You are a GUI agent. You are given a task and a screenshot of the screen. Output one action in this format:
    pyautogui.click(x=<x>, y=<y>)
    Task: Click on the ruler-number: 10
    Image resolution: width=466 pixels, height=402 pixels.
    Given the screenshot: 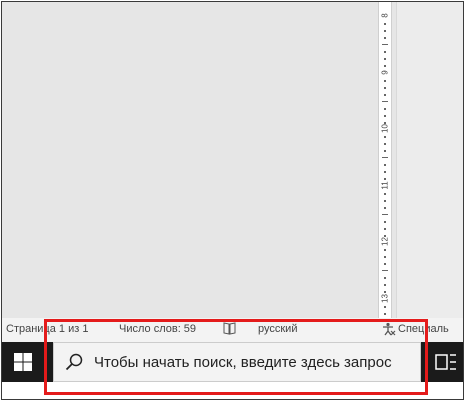 What is the action you would take?
    pyautogui.click(x=385, y=128)
    